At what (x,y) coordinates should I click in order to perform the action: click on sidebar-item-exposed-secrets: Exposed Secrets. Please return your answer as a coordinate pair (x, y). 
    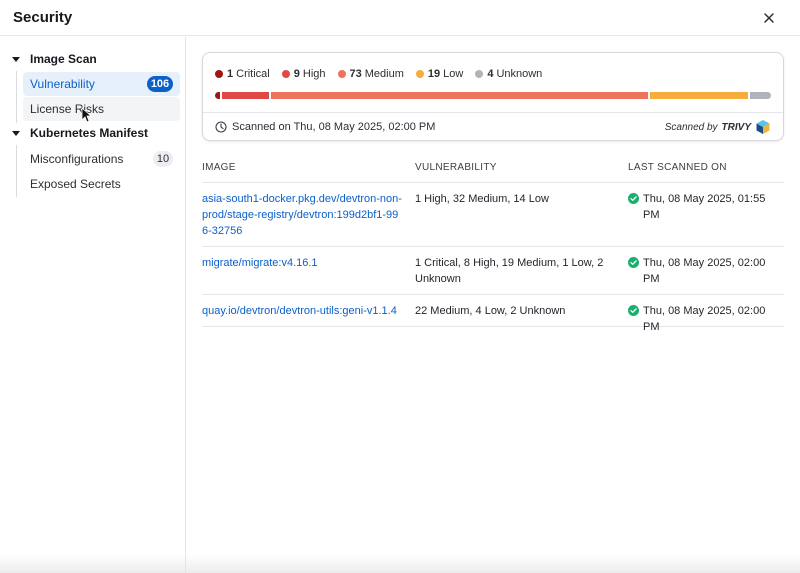
    Looking at the image, I should click on (101, 184).